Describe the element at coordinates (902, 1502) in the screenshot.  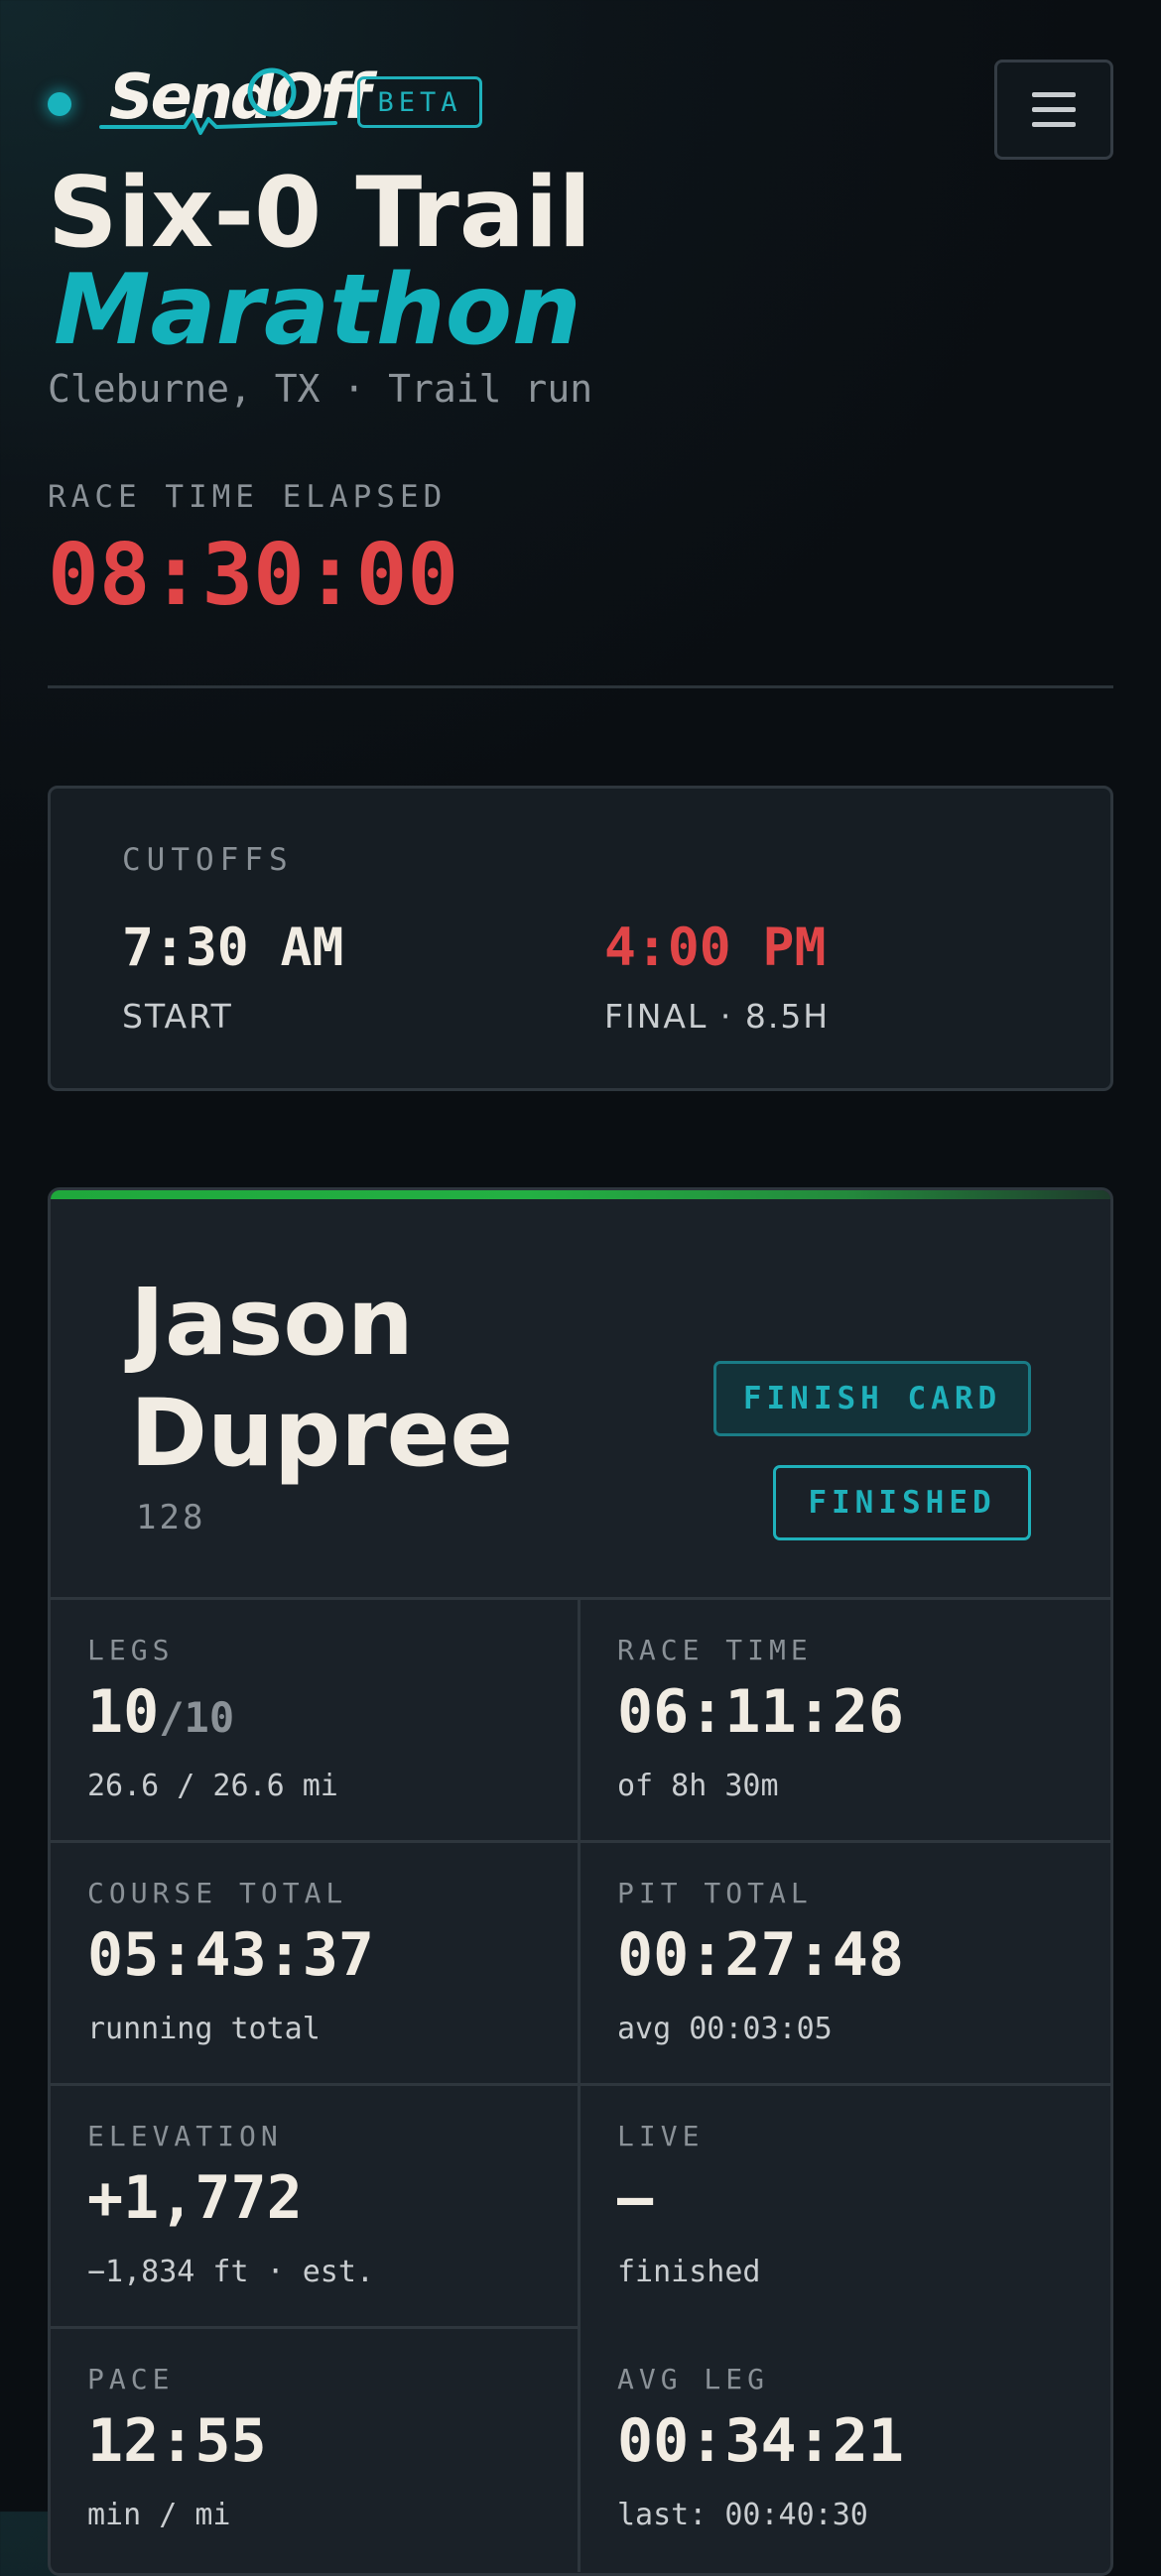
I see `status-badge: FINISHED` at that location.